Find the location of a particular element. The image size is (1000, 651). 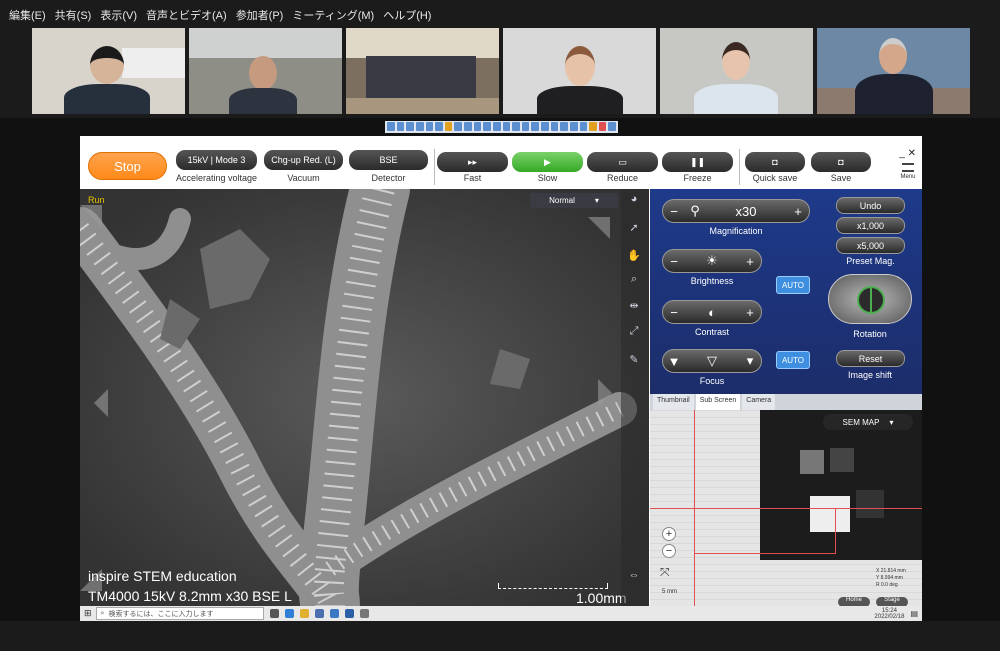

undo-button: Undo is located at coordinates (870, 205).